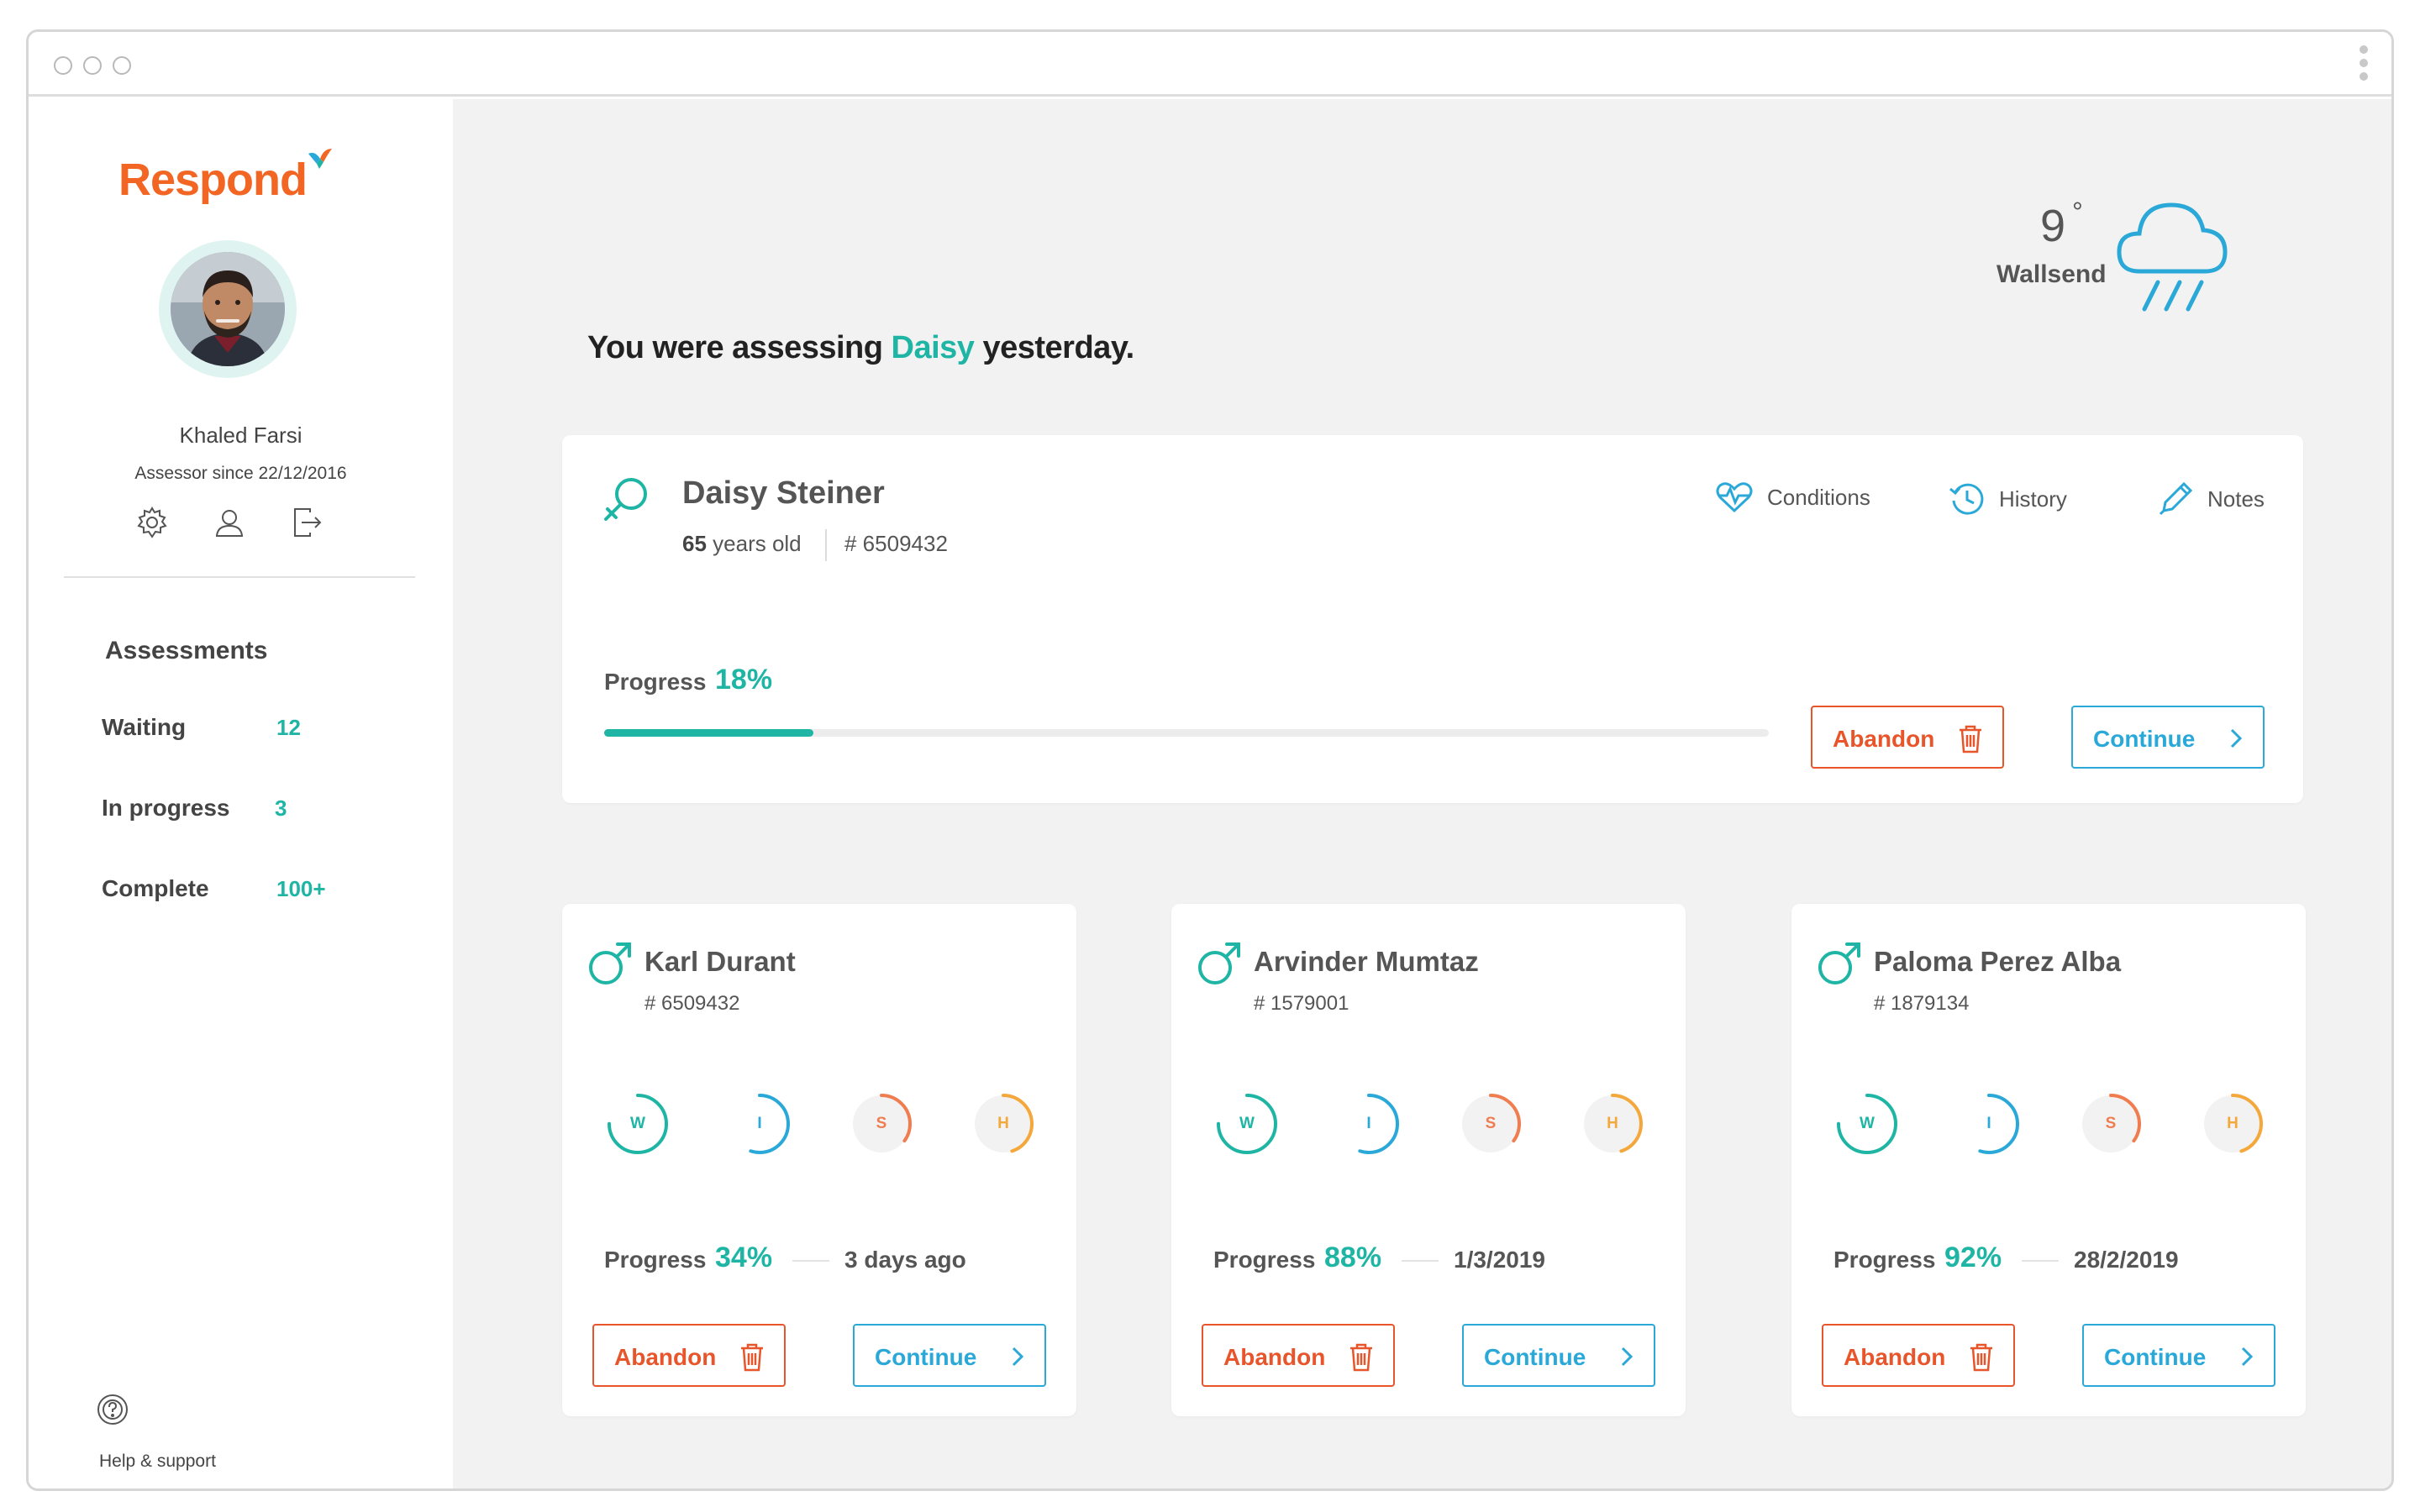 The height and width of the screenshot is (1512, 2420). I want to click on window-zoom-dot, so click(122, 65).